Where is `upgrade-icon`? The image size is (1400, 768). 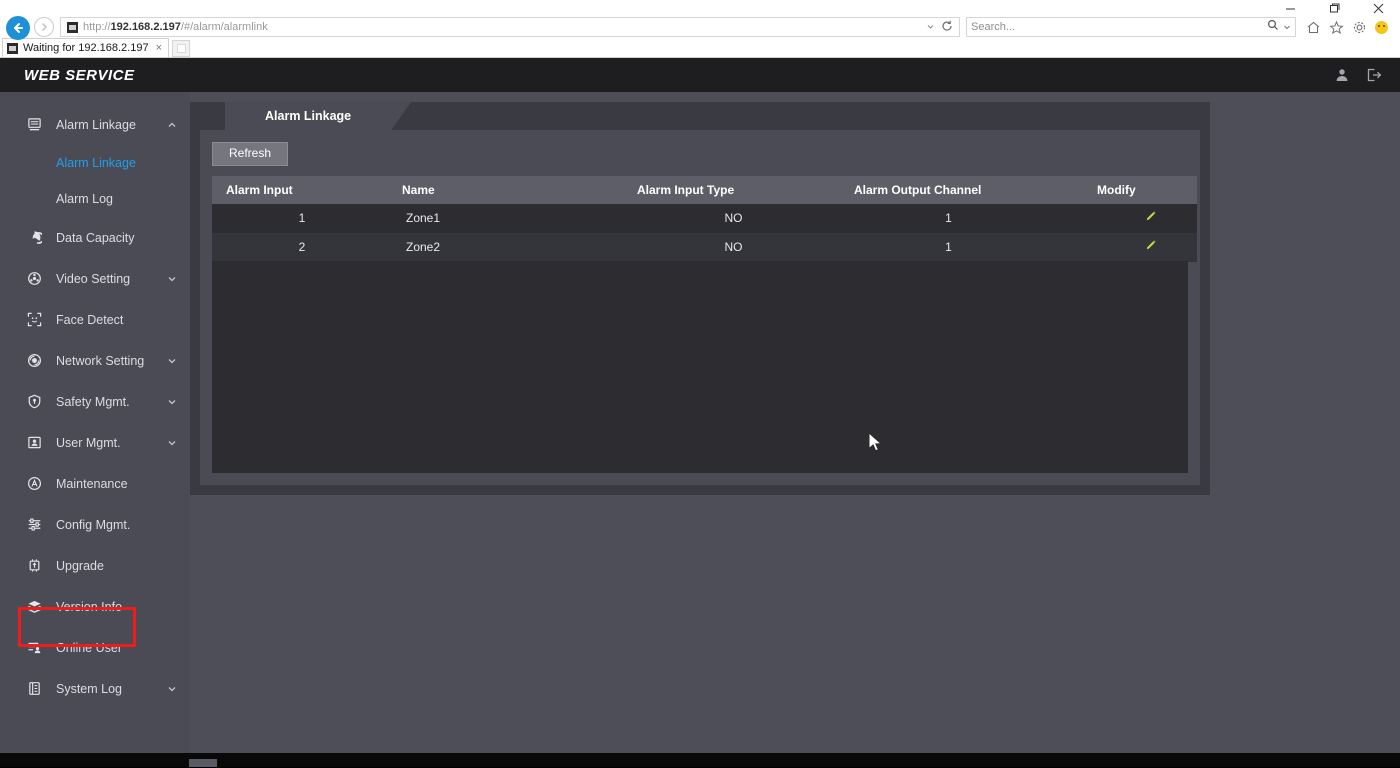 upgrade-icon is located at coordinates (34, 566).